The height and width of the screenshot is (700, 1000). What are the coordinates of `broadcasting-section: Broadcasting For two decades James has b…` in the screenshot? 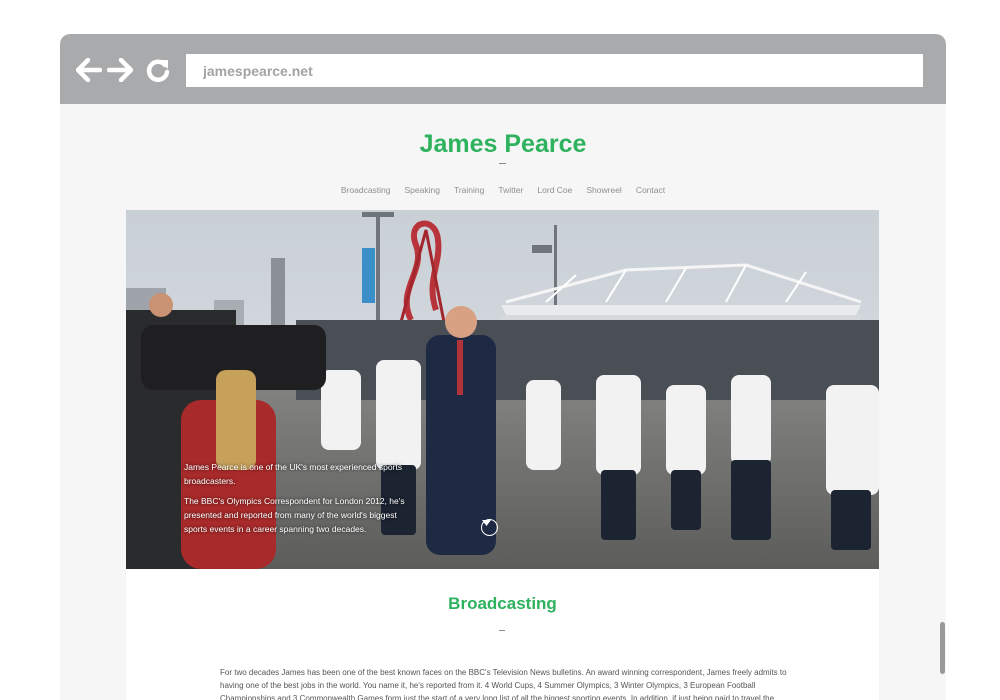 It's located at (502, 634).